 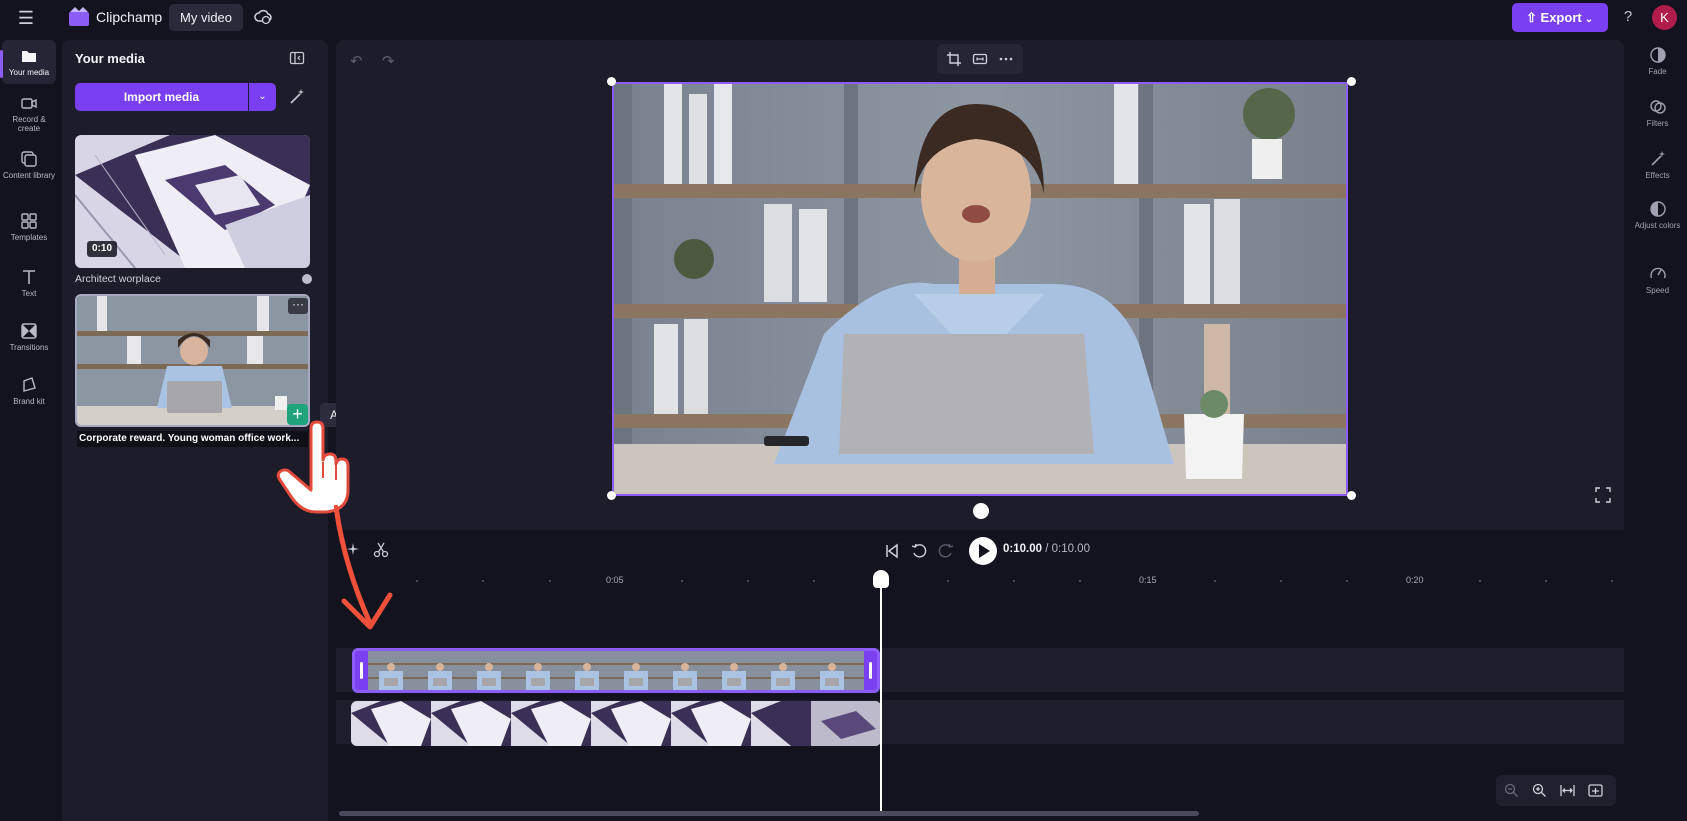 What do you see at coordinates (361, 670) in the screenshot?
I see `clip-trim-handle-left` at bounding box center [361, 670].